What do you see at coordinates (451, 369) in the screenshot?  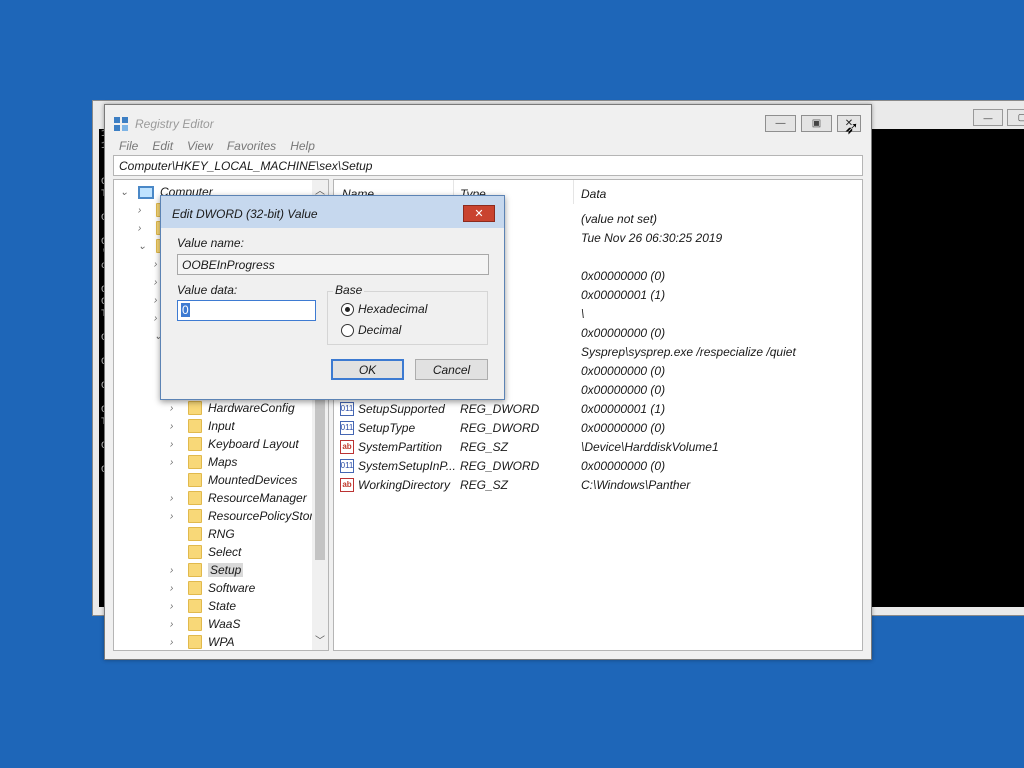 I see `cancel-button: Cancel` at bounding box center [451, 369].